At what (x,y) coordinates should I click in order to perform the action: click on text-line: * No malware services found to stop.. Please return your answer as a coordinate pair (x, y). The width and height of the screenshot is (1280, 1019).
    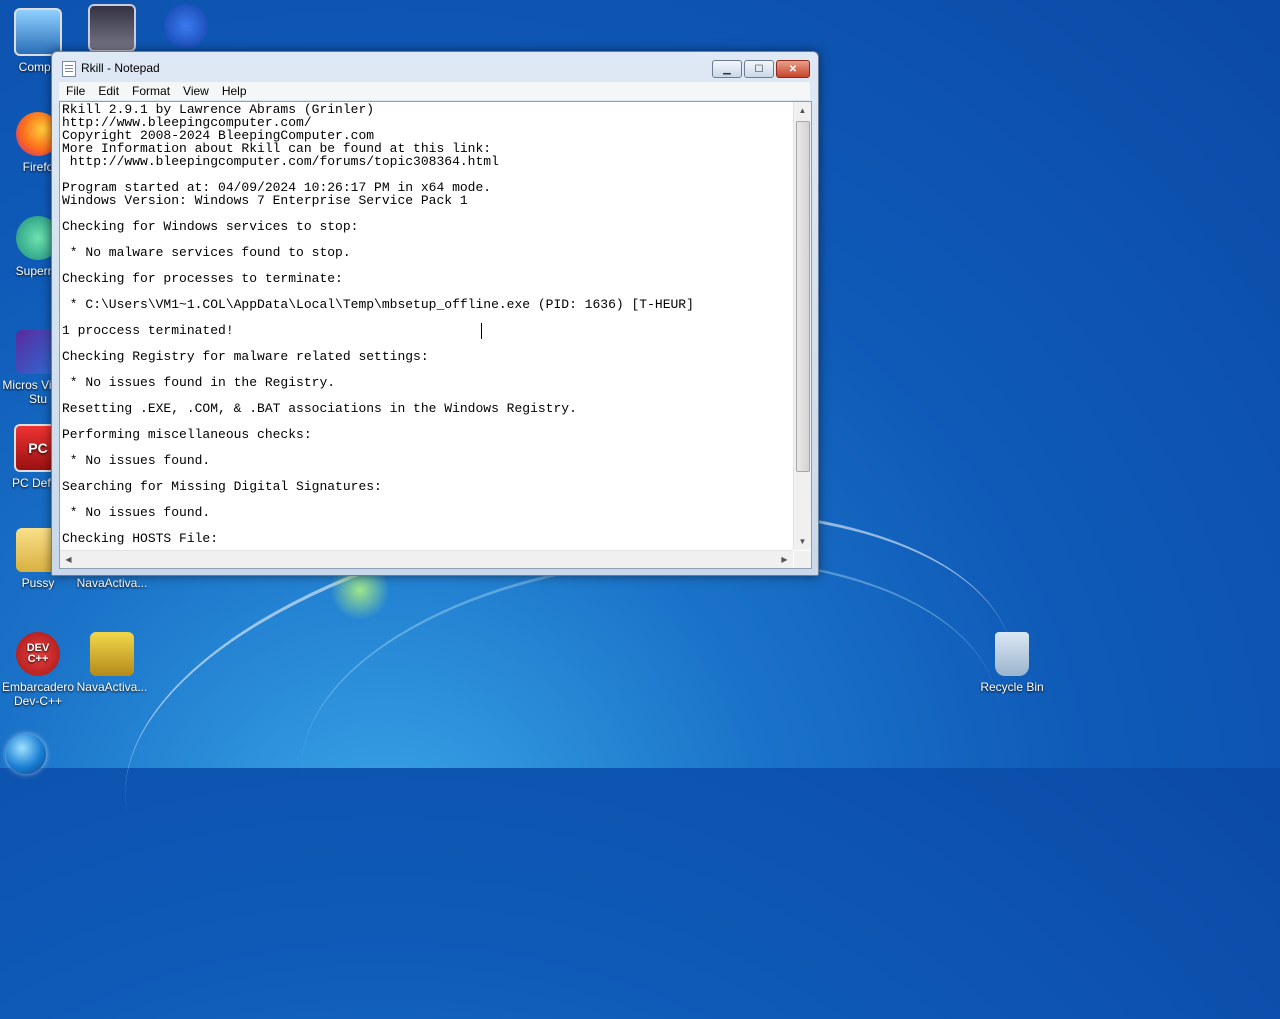
    Looking at the image, I should click on (206, 252).